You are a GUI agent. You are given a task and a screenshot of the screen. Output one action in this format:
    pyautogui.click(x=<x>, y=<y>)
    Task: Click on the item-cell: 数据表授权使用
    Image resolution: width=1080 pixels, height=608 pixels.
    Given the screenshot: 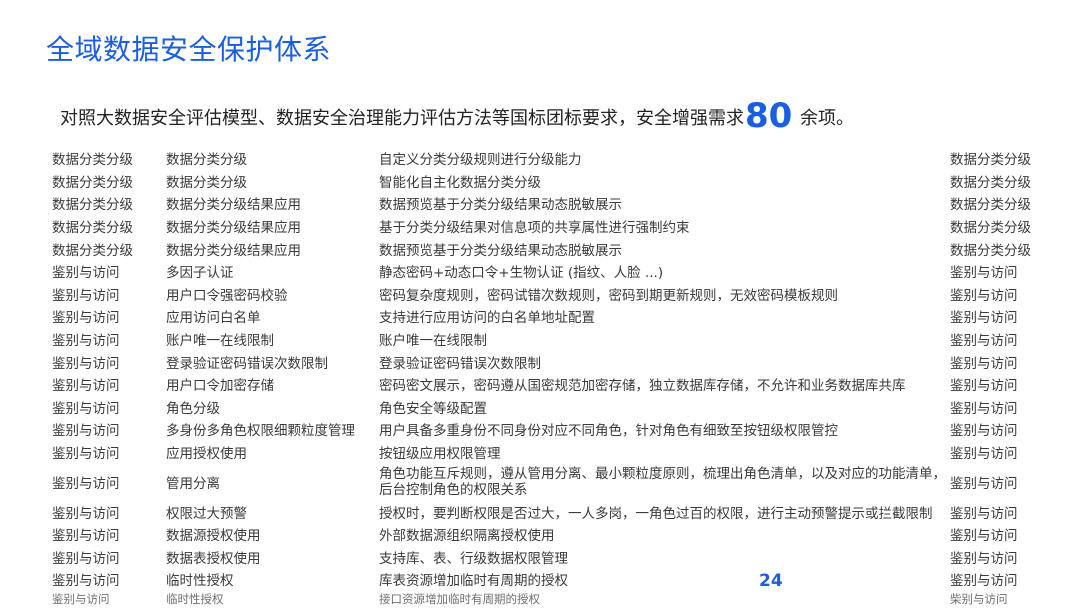 What is the action you would take?
    pyautogui.click(x=213, y=558)
    